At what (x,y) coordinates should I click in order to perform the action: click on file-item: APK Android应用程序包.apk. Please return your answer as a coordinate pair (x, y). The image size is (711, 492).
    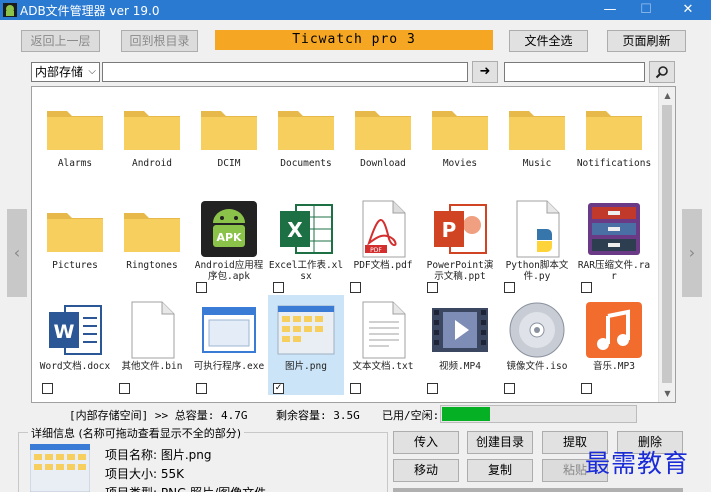
    Looking at the image, I should click on (229, 244).